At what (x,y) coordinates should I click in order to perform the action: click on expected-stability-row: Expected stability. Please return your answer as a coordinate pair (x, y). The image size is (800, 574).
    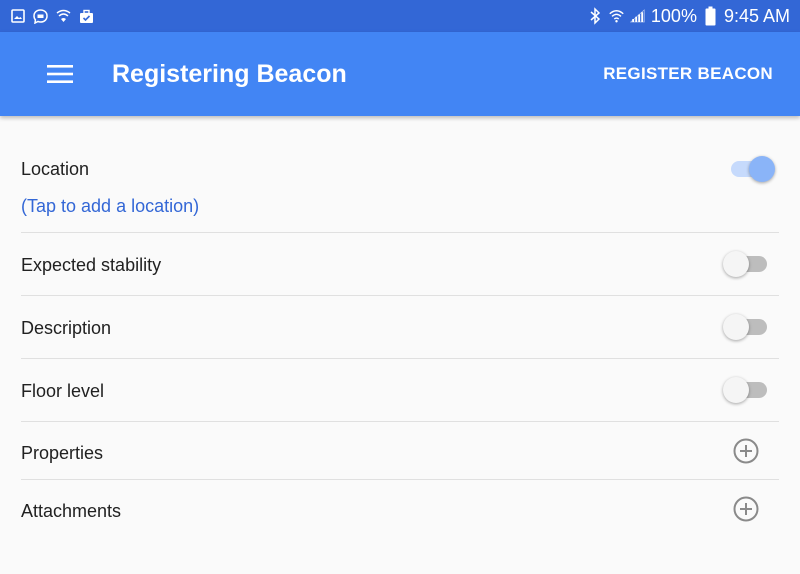
    Looking at the image, I should click on (400, 264).